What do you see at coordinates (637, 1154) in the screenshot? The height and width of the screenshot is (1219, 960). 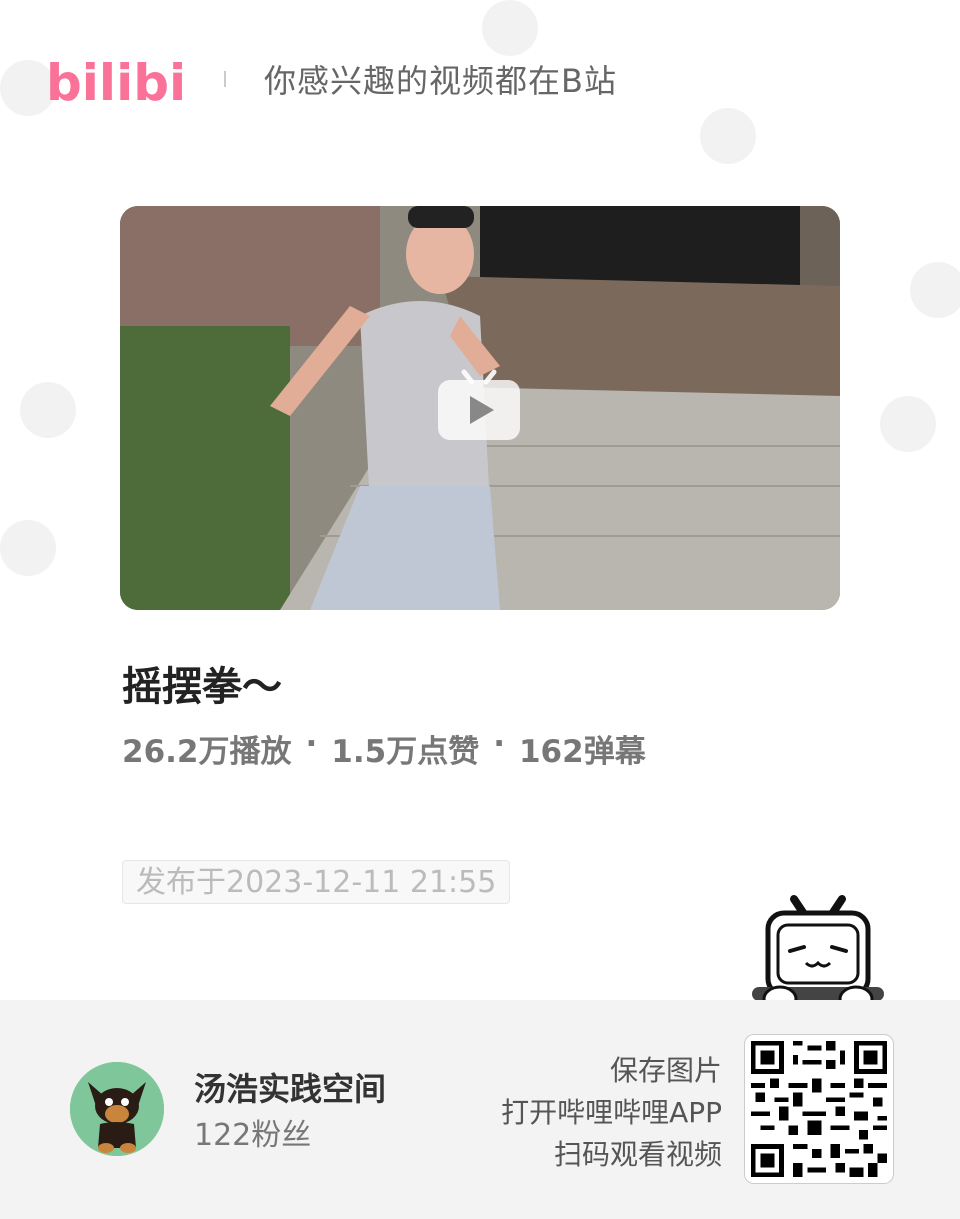 I see `cta-line-scan: 扫码观看视频` at bounding box center [637, 1154].